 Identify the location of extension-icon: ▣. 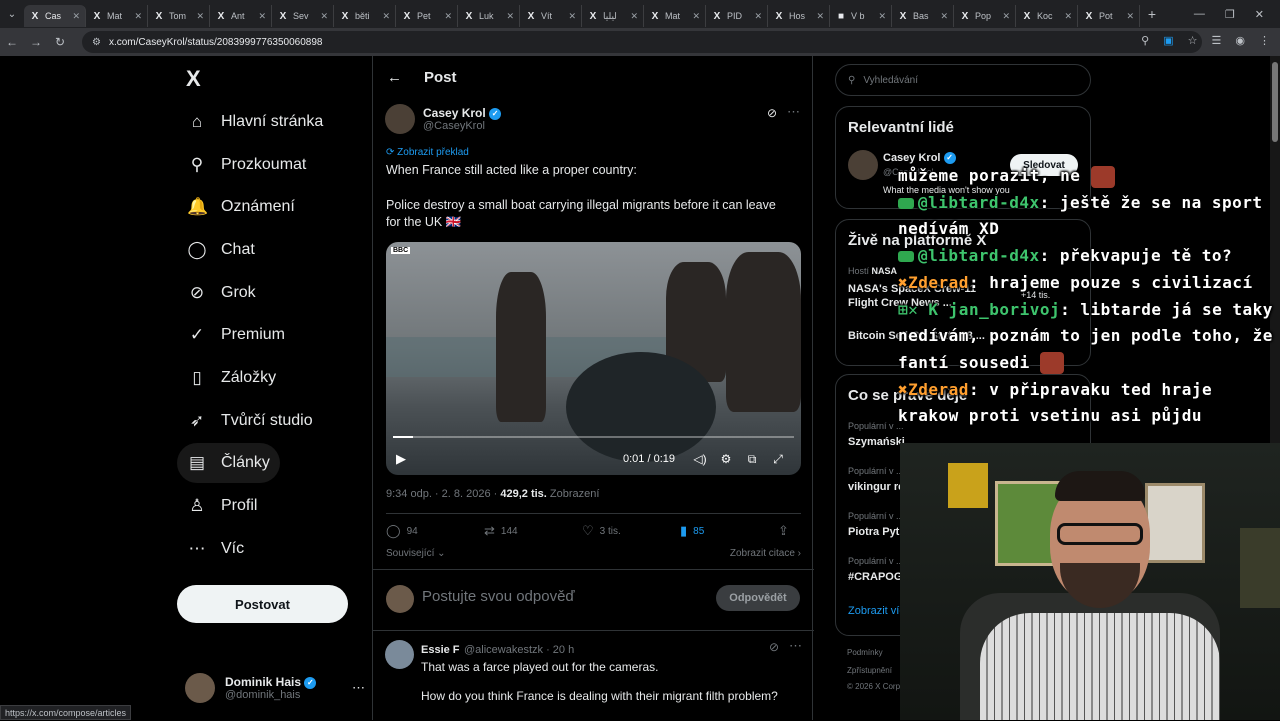
(1168, 40).